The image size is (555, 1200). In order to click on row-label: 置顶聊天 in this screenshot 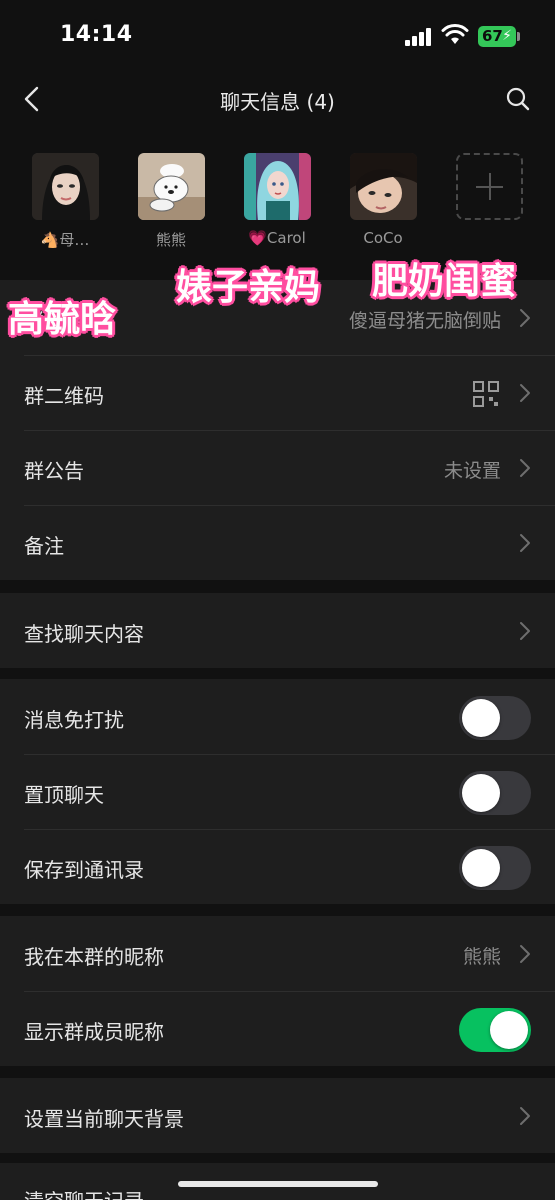, I will do `click(64, 795)`.